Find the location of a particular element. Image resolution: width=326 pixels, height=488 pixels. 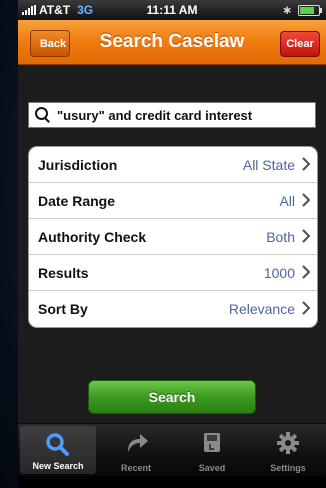

search-input: "usury" and credit card interest is located at coordinates (172, 115).